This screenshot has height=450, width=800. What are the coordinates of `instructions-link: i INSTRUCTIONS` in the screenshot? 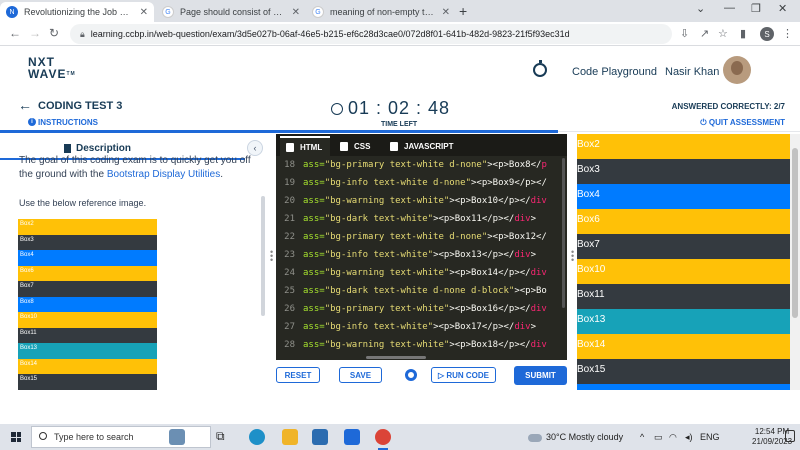 It's located at (63, 122).